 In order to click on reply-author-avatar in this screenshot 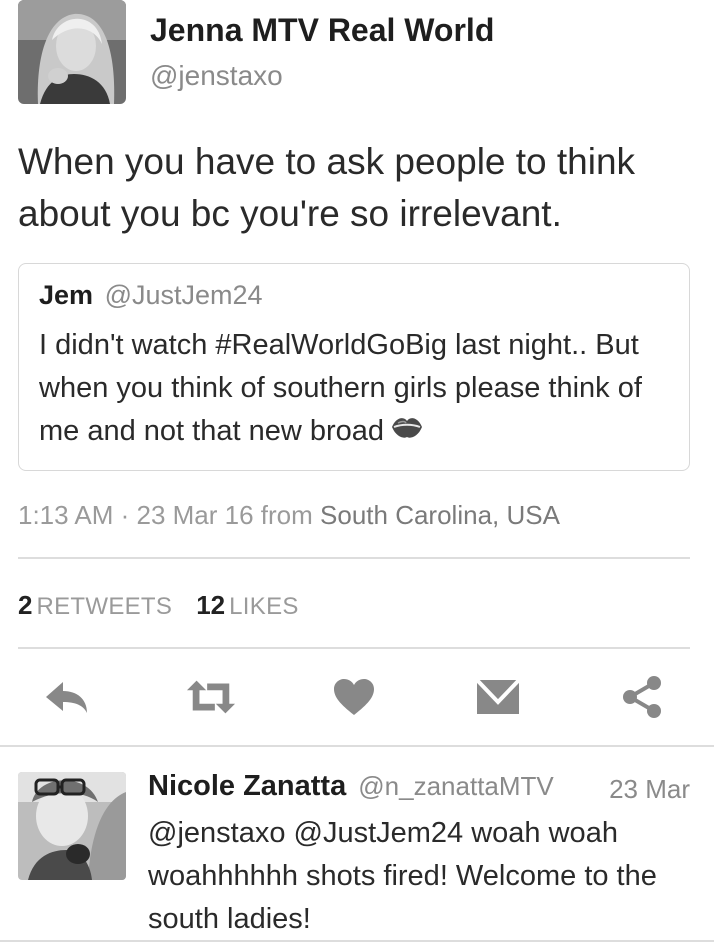, I will do `click(72, 826)`.